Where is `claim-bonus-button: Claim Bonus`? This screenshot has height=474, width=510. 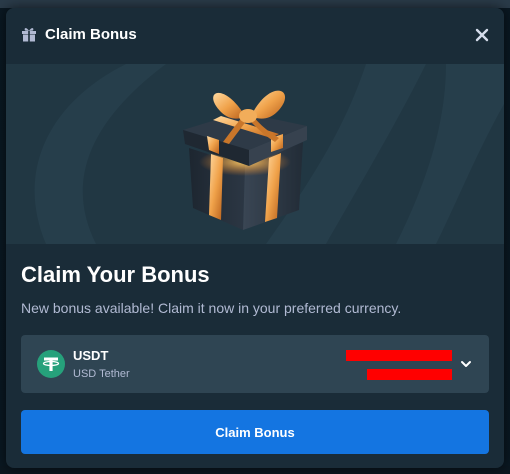
claim-bonus-button: Claim Bonus is located at coordinates (255, 432).